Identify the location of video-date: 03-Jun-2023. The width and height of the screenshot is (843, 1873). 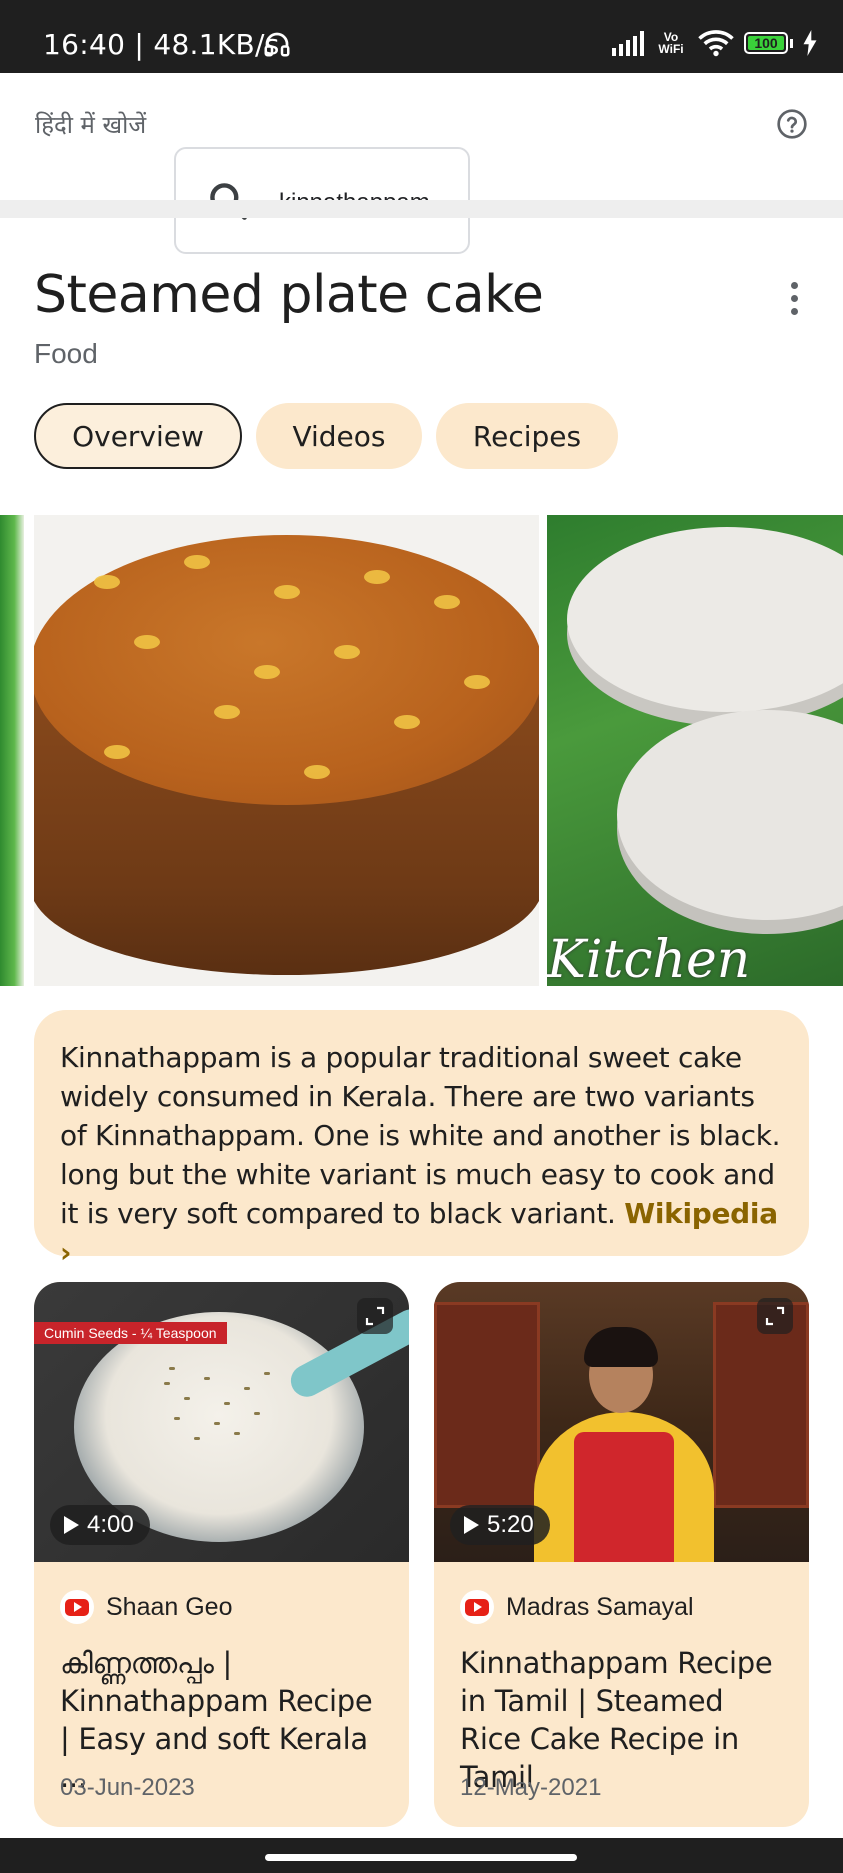
(127, 1787).